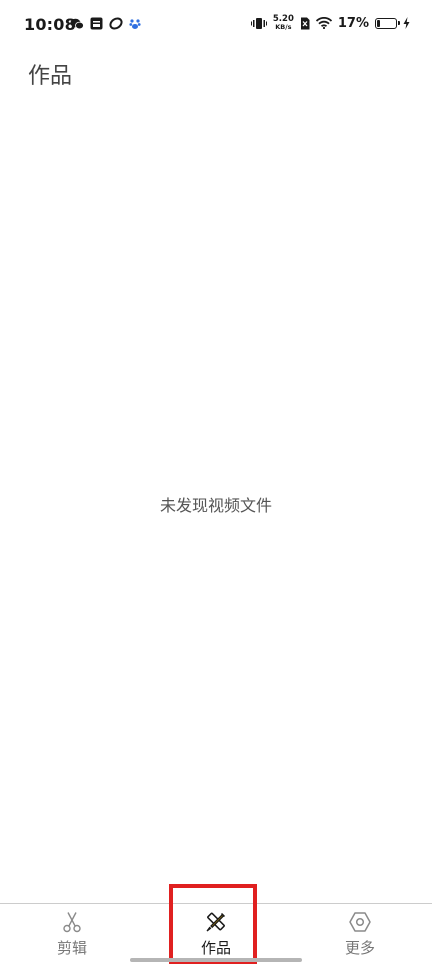  What do you see at coordinates (71, 948) in the screenshot?
I see `nav-label-edit: 剪辑` at bounding box center [71, 948].